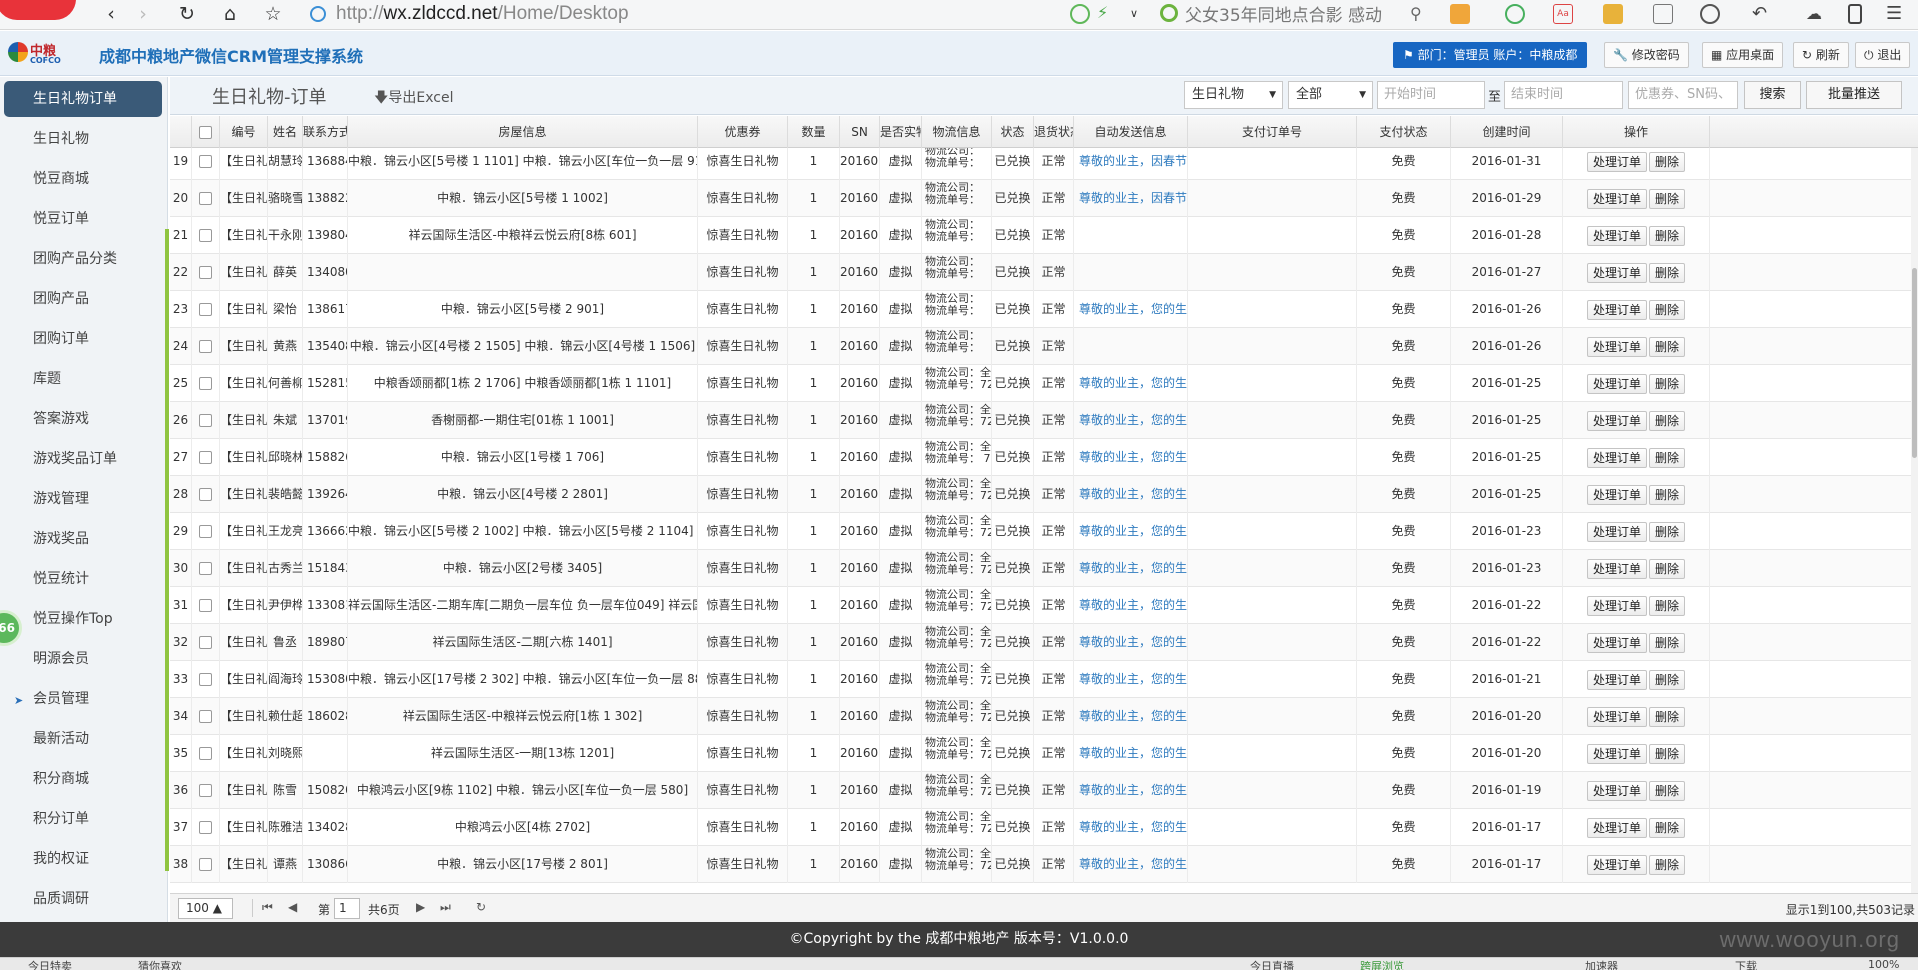 This screenshot has height=970, width=1918. What do you see at coordinates (82, 579) in the screenshot?
I see `sidebar-item-bean-stats: 悦豆统计` at bounding box center [82, 579].